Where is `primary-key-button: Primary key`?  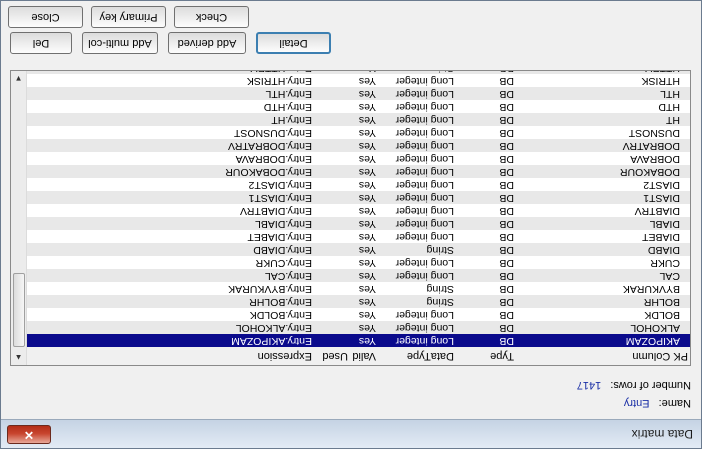
primary-key-button: Primary key is located at coordinates (128, 17).